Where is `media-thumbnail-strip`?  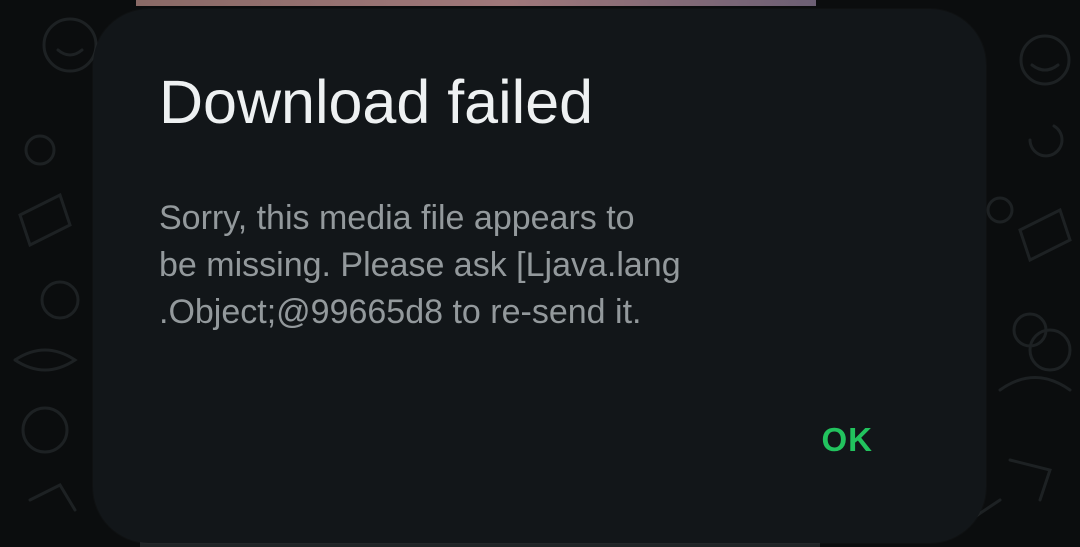 media-thumbnail-strip is located at coordinates (476, 3).